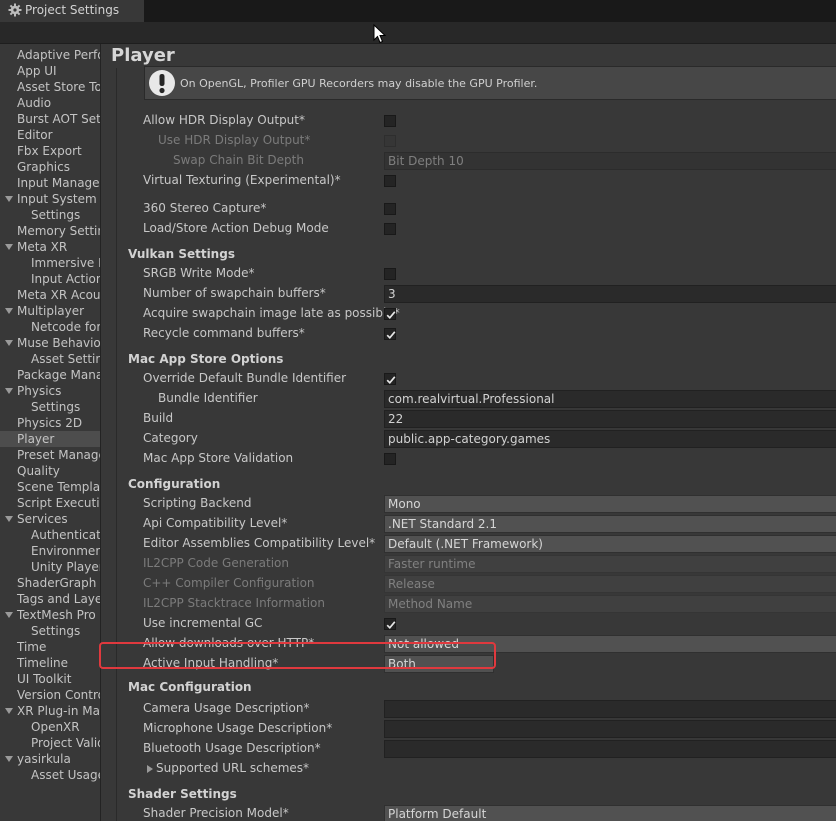  Describe the element at coordinates (65, 567) in the screenshot. I see `sidebar-item-label: Unity Player Accounts` at that location.